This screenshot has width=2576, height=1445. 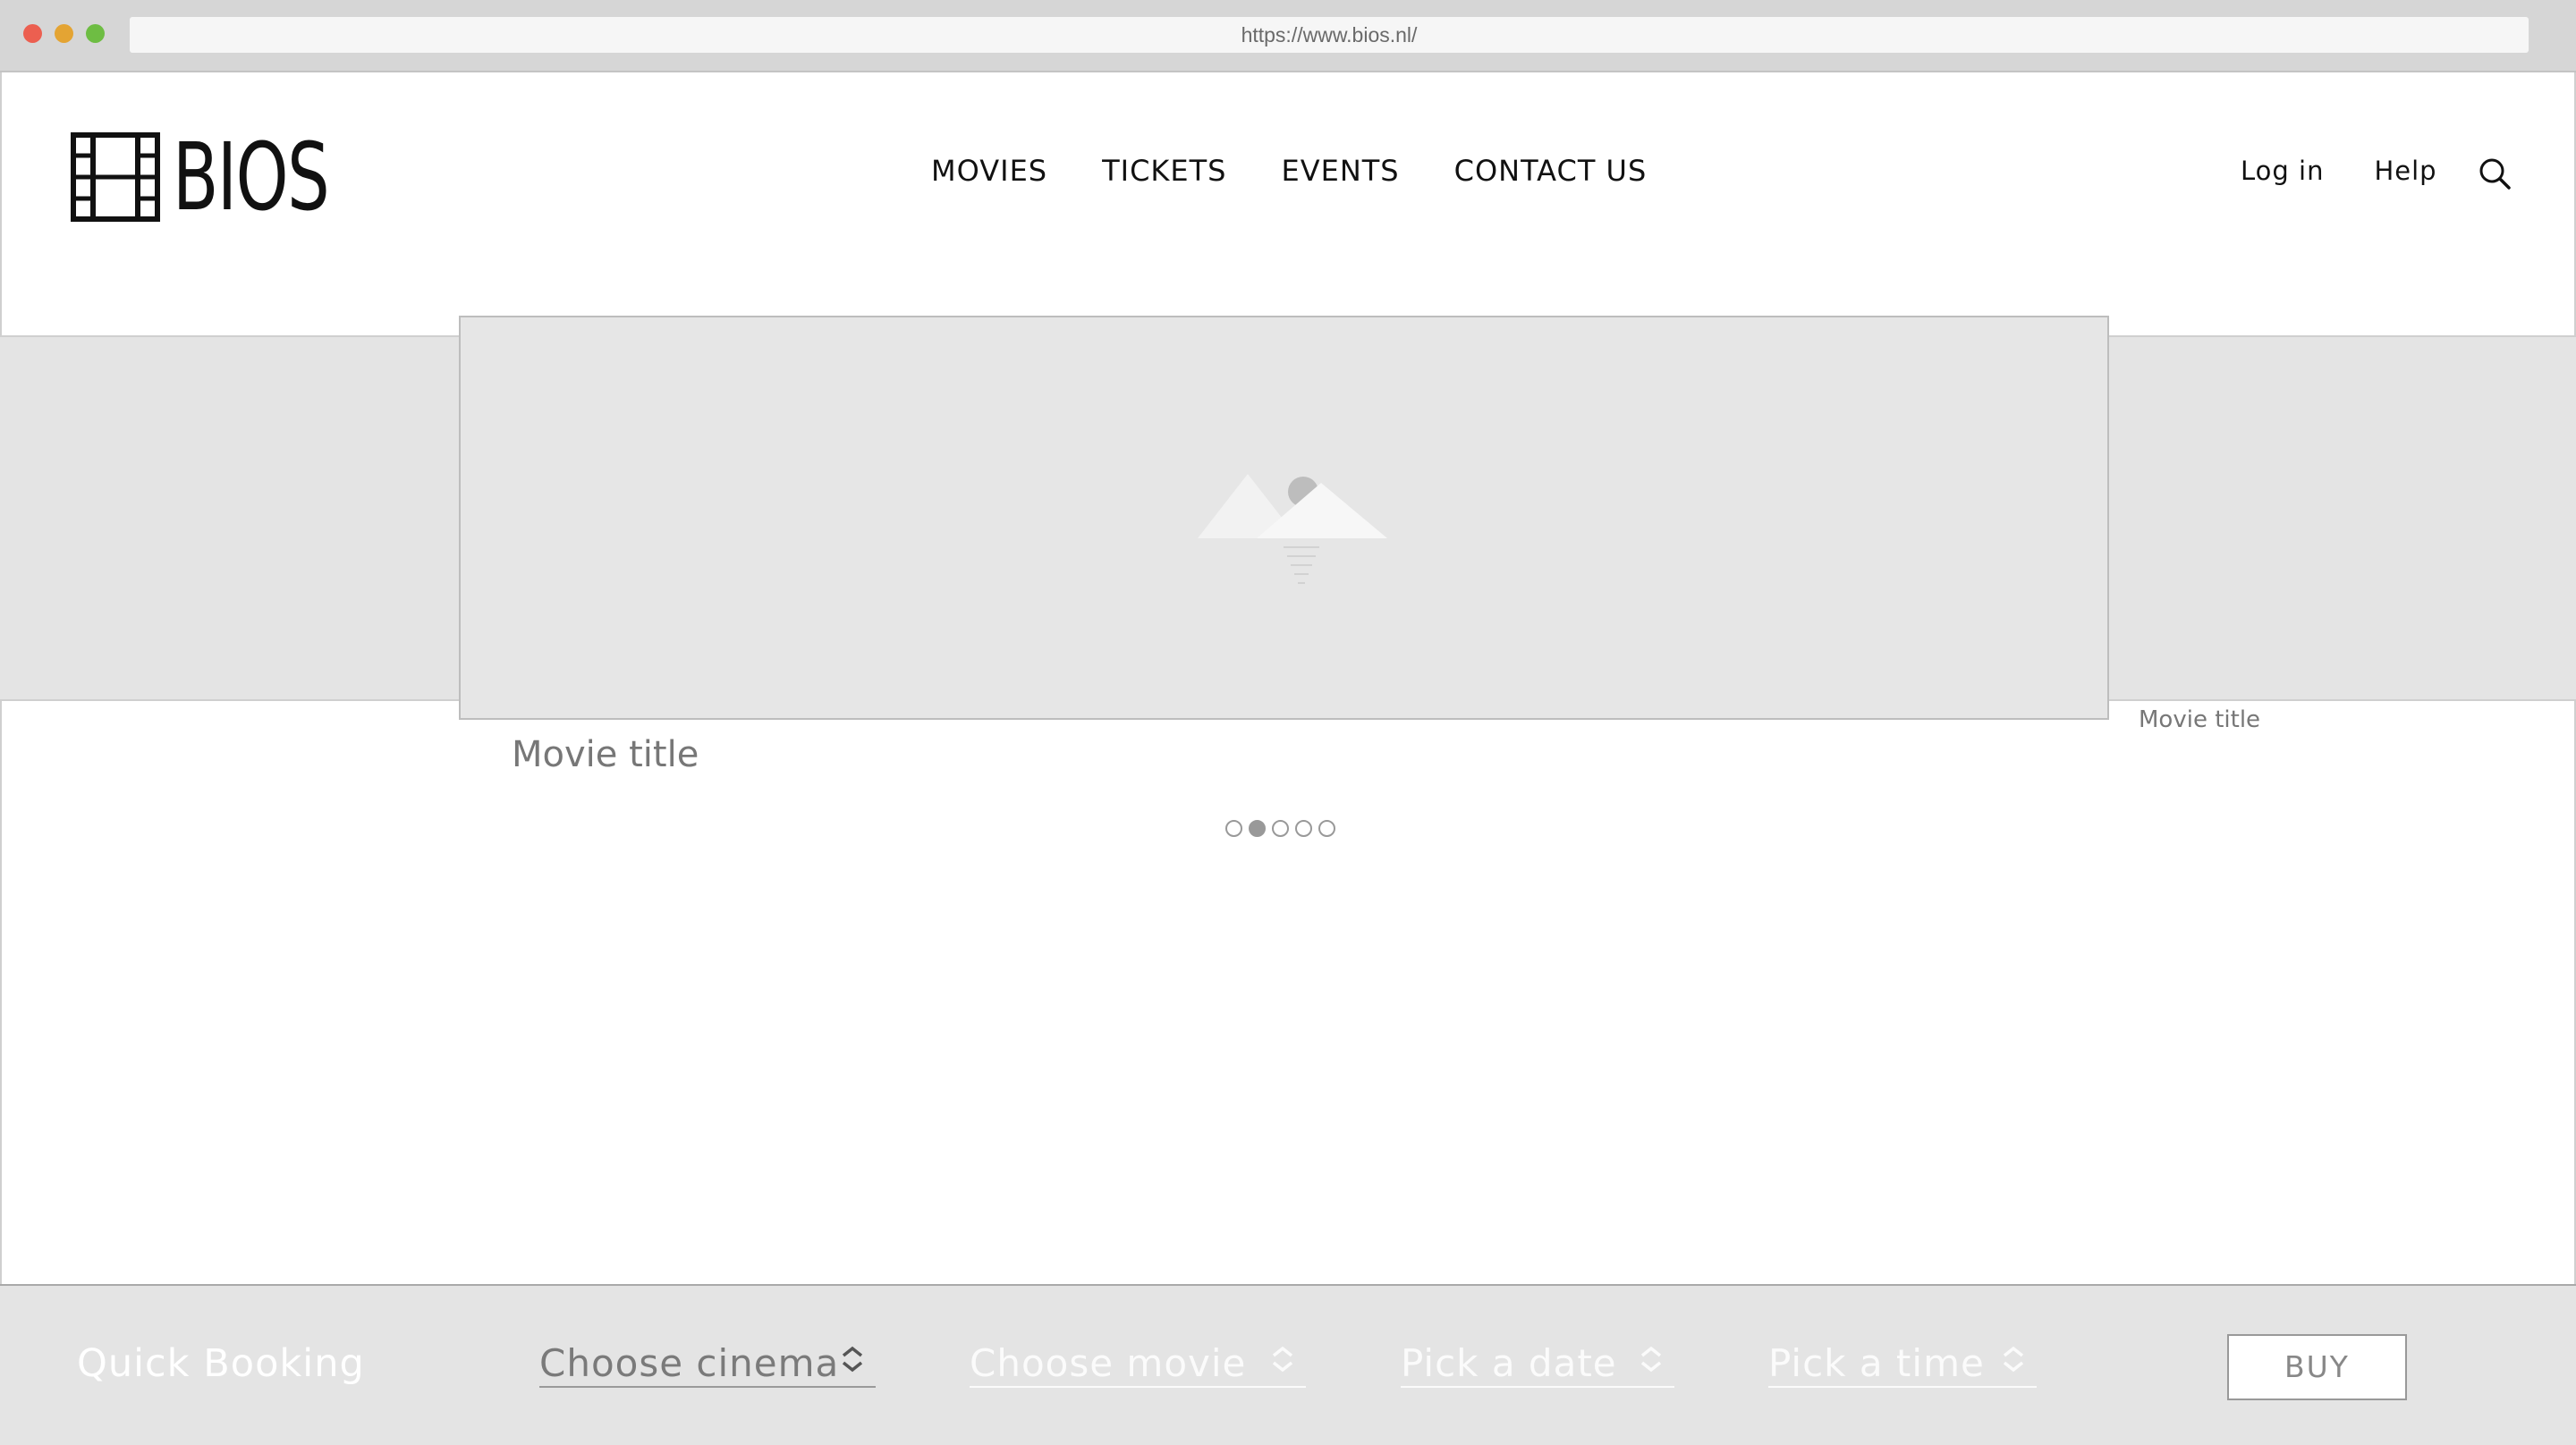 What do you see at coordinates (251, 177) in the screenshot?
I see `logo-wordmark: BIOS` at bounding box center [251, 177].